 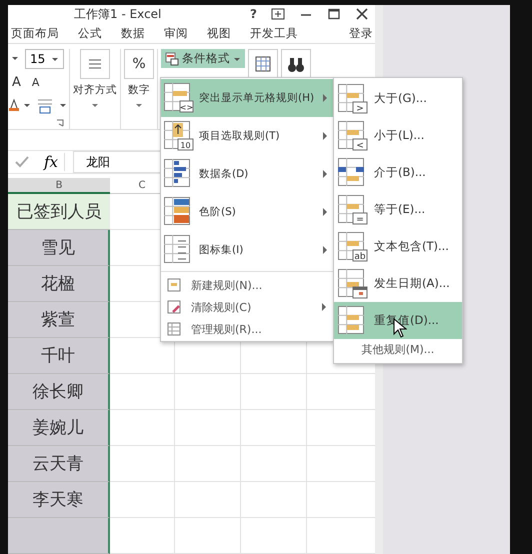 What do you see at coordinates (35, 34) in the screenshot?
I see `ribbon-tab: 页面布局` at bounding box center [35, 34].